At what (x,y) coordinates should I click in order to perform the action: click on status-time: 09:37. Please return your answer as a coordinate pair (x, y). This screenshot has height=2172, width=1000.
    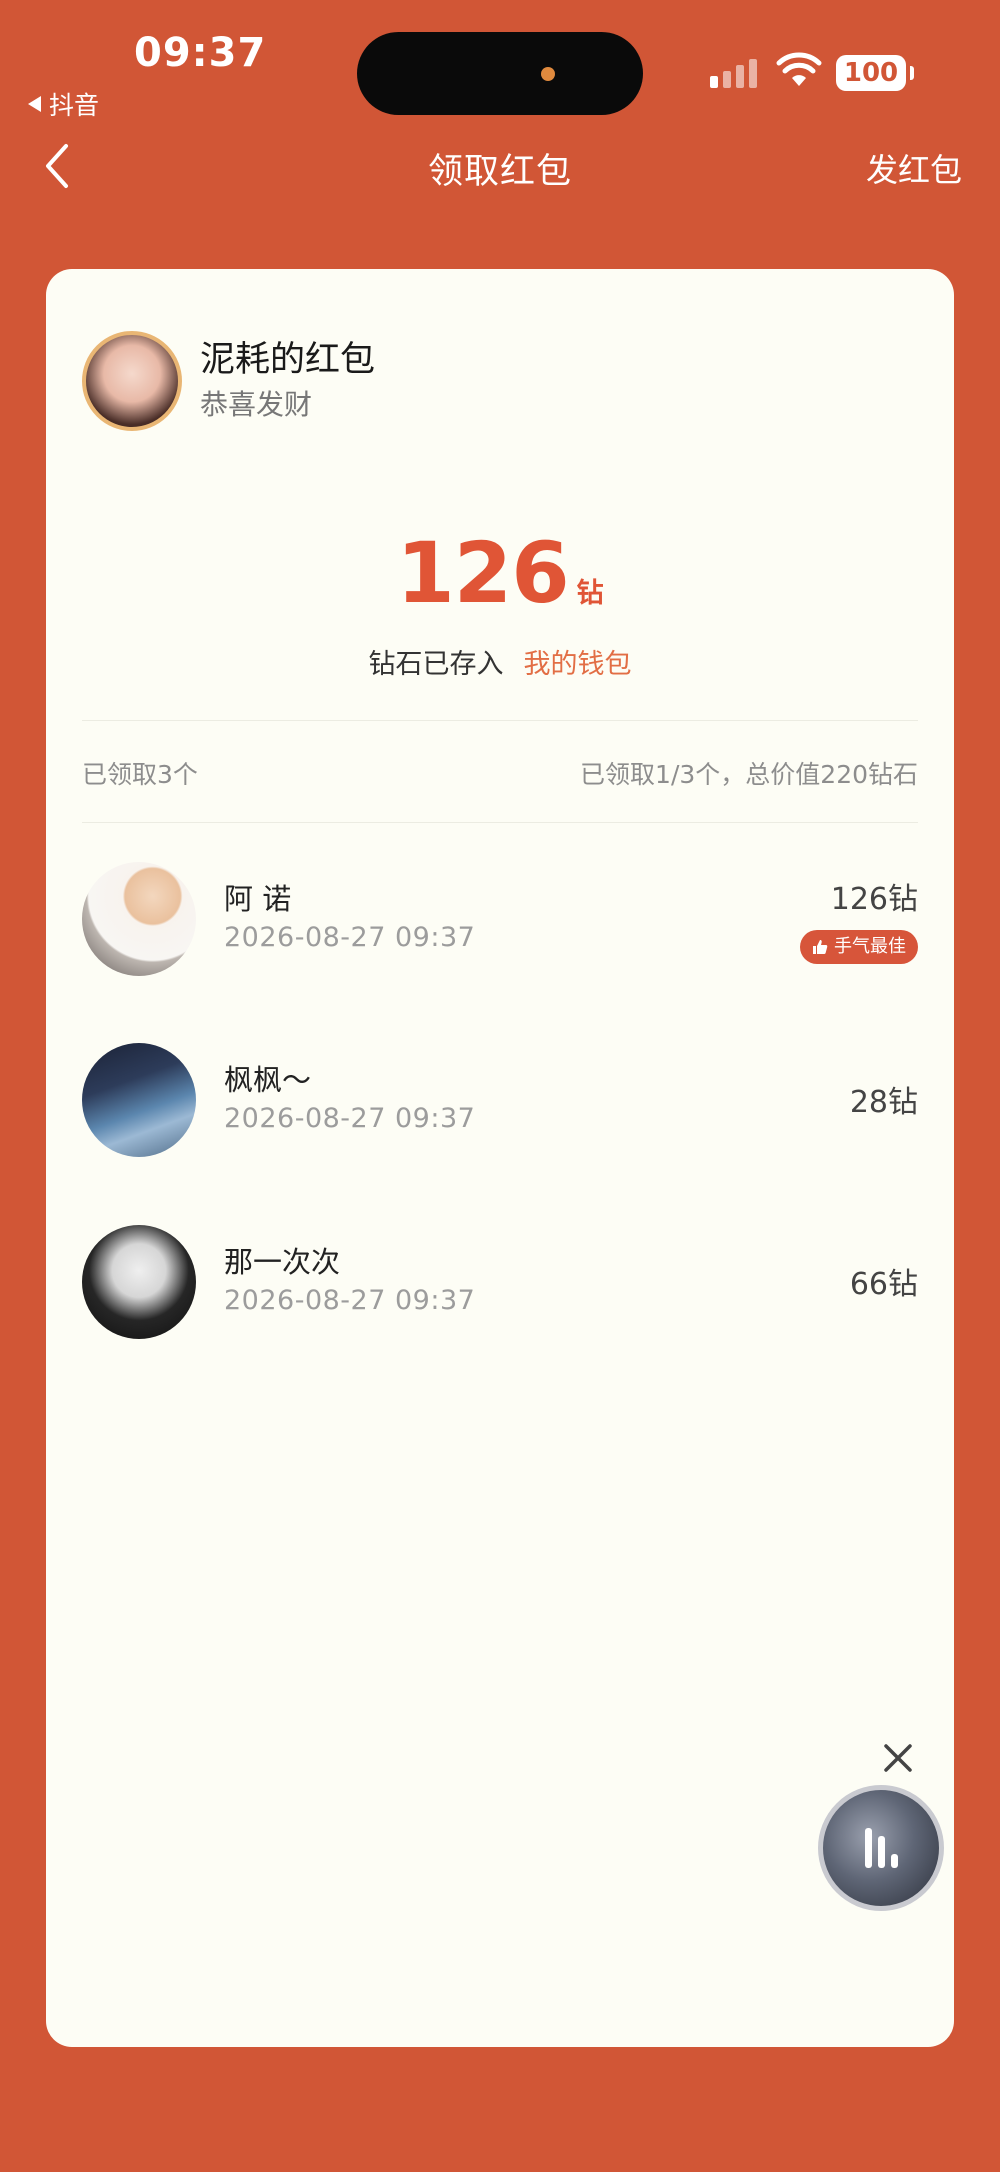
    Looking at the image, I should click on (200, 53).